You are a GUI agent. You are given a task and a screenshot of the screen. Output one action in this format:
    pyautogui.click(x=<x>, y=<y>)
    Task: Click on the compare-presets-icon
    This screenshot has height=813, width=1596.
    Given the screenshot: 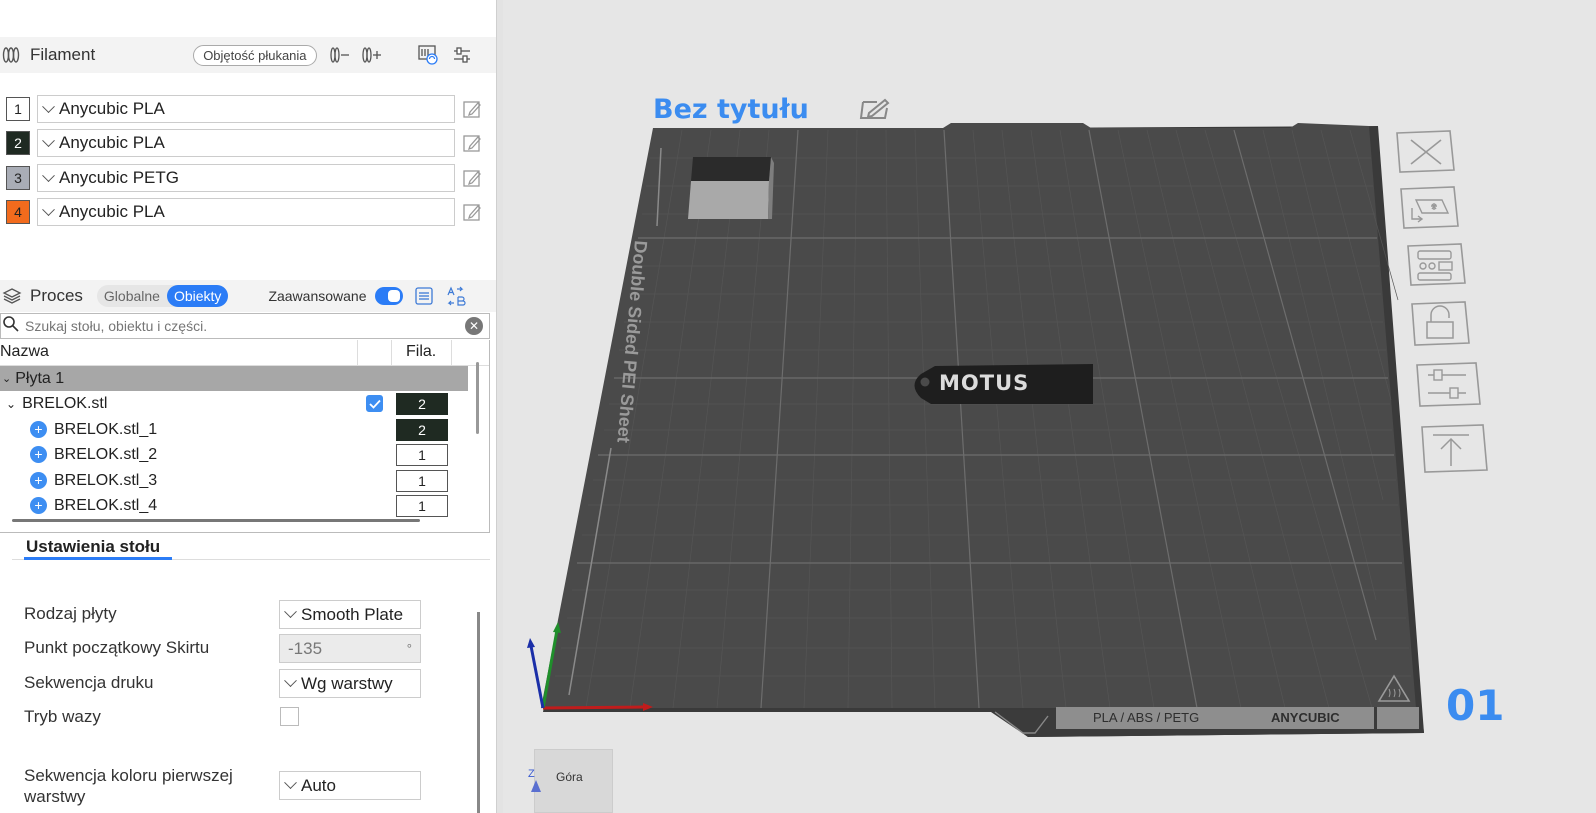 What is the action you would take?
    pyautogui.click(x=456, y=296)
    